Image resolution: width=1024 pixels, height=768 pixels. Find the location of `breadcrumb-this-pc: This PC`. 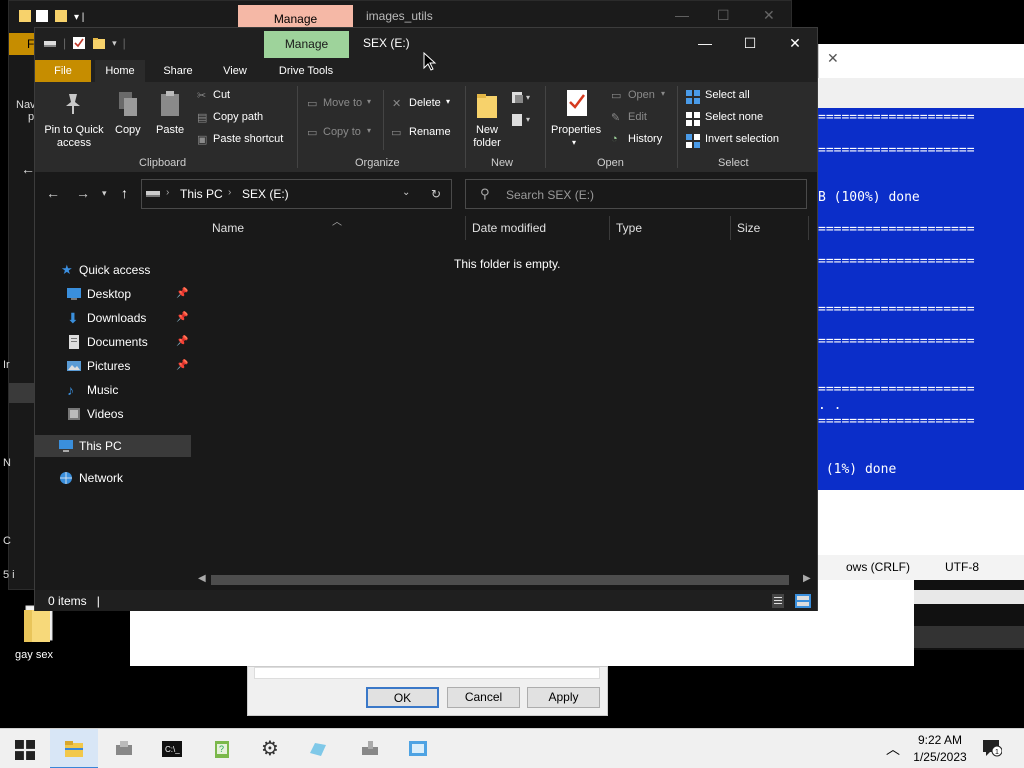

breadcrumb-this-pc: This PC is located at coordinates (201, 194).